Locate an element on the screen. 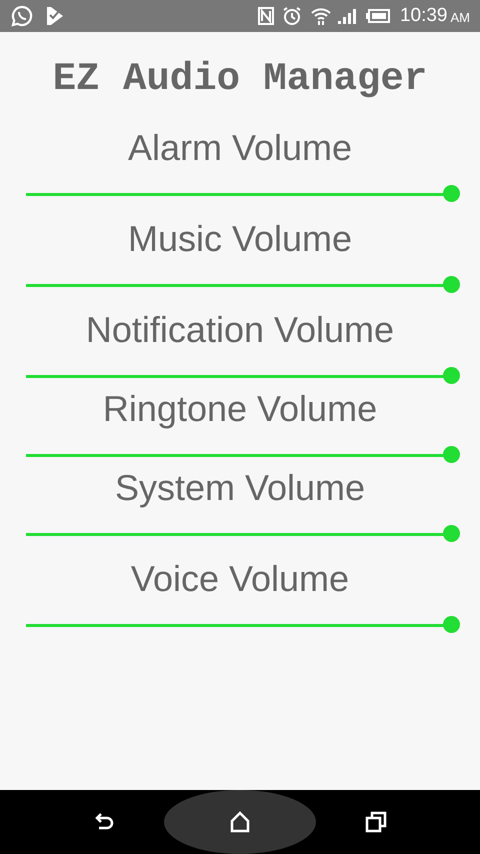  nfc-icon is located at coordinates (266, 16).